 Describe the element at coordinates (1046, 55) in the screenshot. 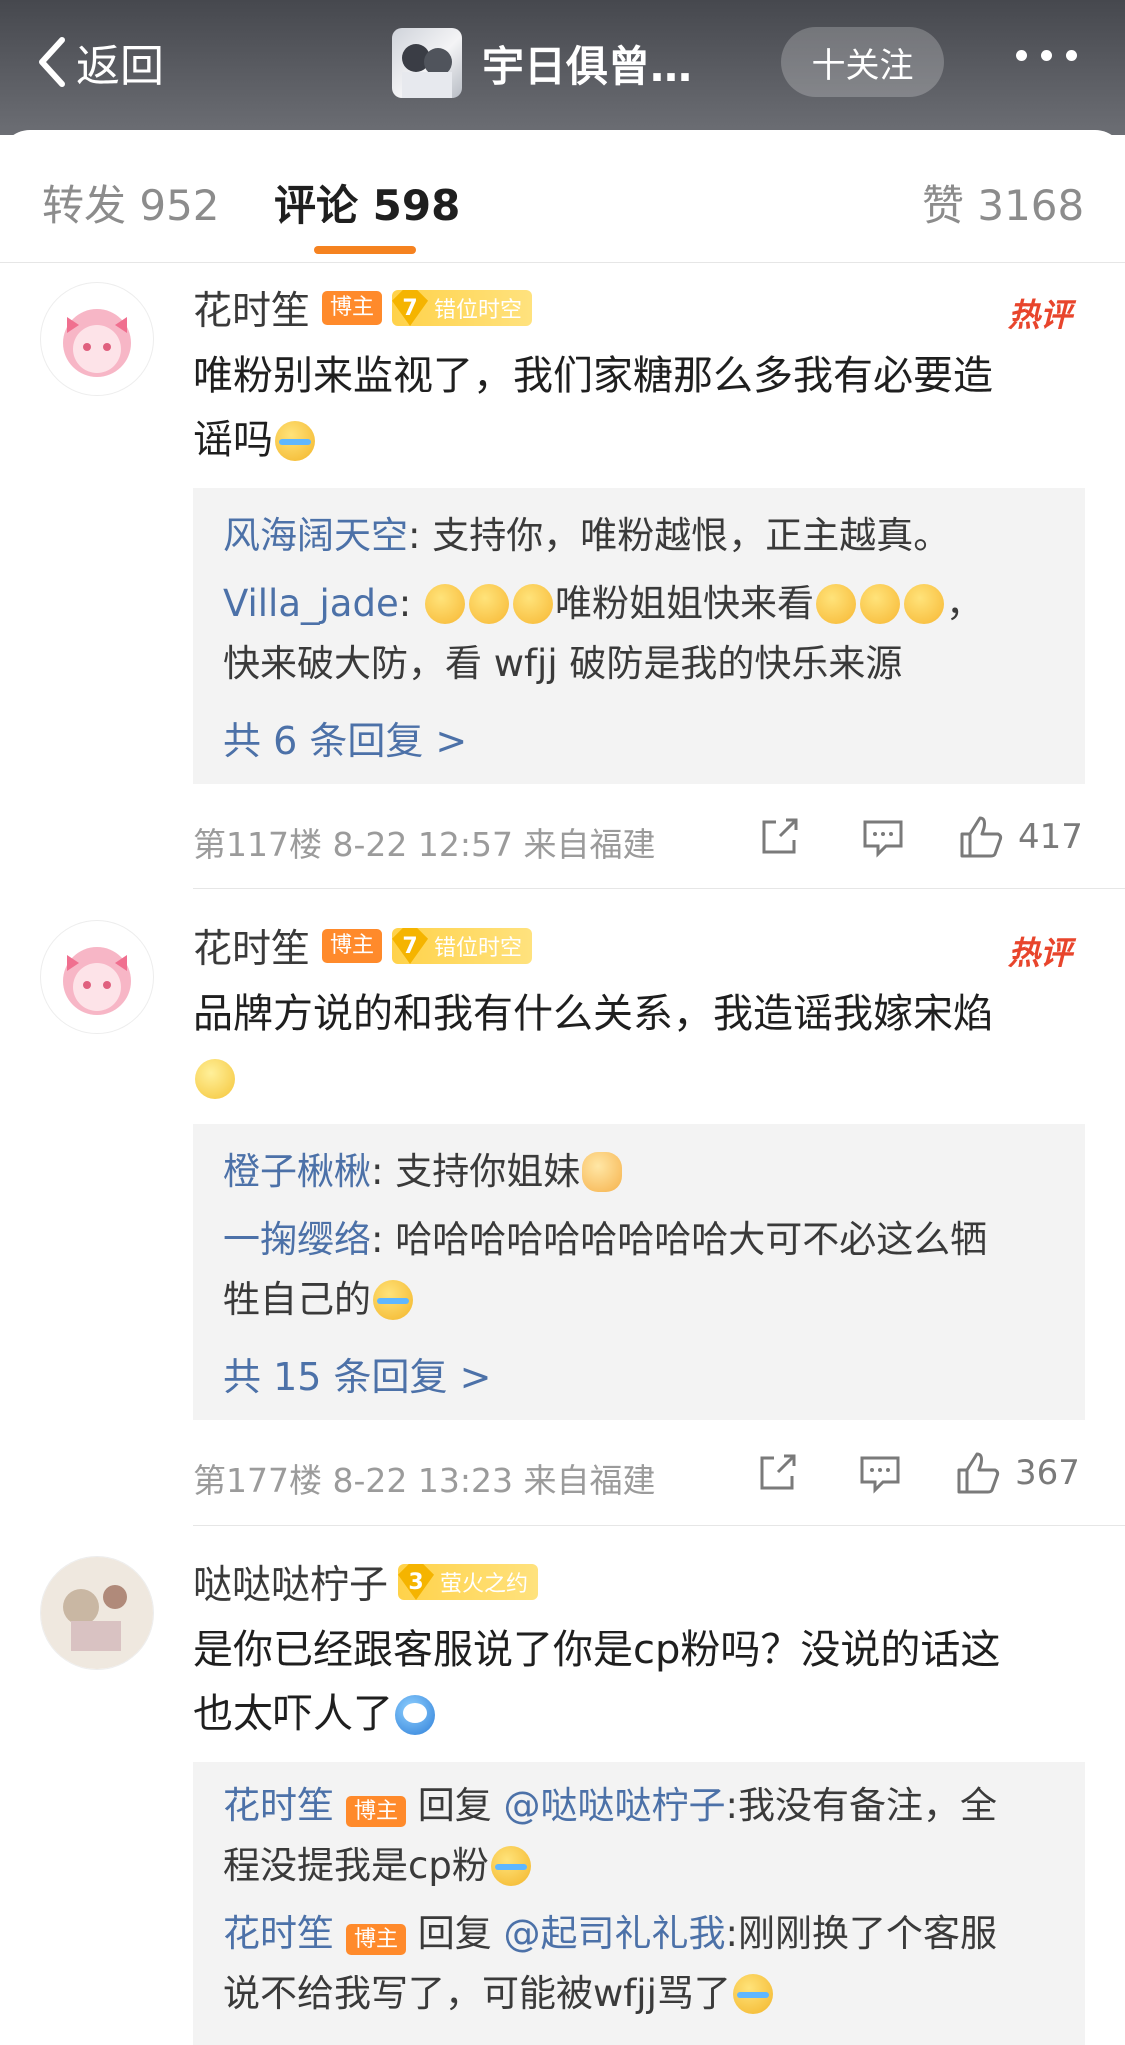

I see `more-menu-button` at that location.